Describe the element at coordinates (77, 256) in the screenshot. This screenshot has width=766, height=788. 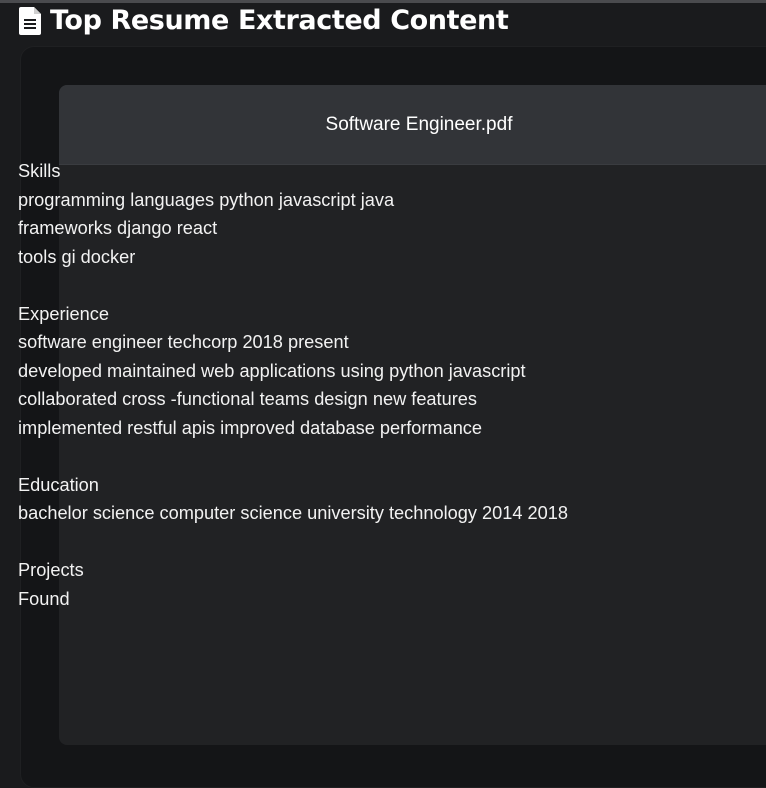
I see `content-line: tools gi docker` at that location.